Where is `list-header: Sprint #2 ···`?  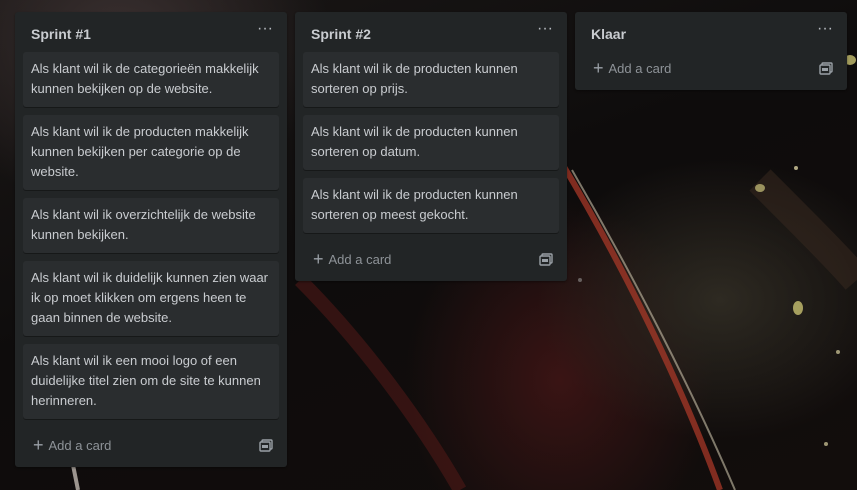 list-header: Sprint #2 ··· is located at coordinates (431, 32).